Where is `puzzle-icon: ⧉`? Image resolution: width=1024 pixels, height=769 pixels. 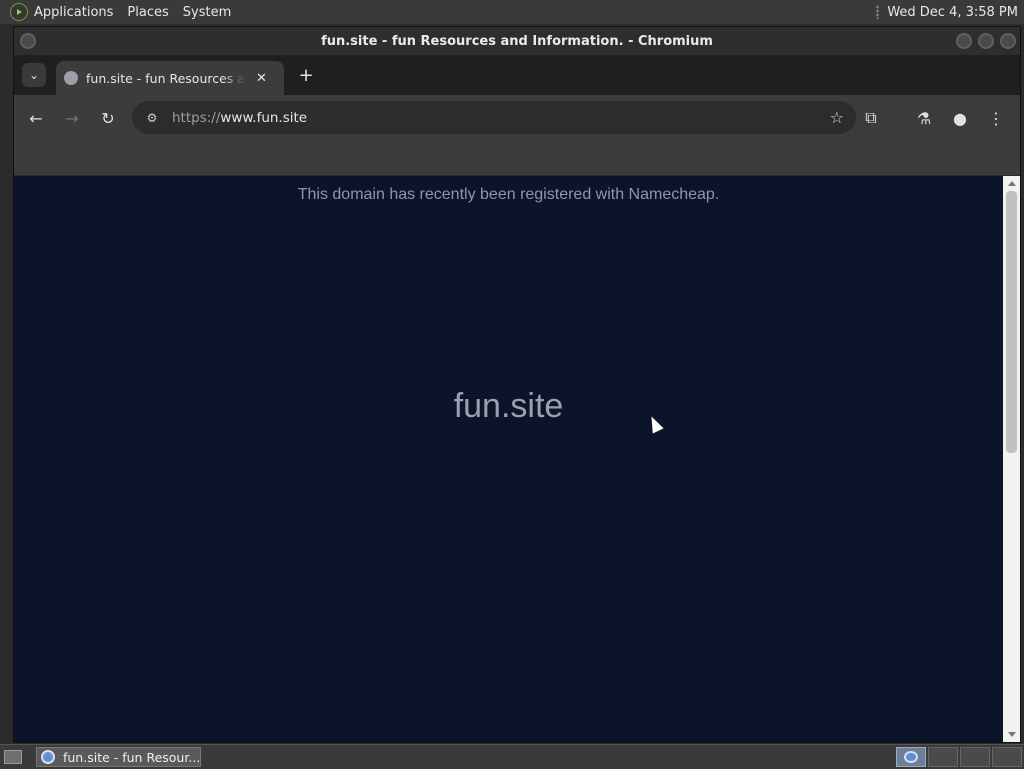 puzzle-icon: ⧉ is located at coordinates (871, 117).